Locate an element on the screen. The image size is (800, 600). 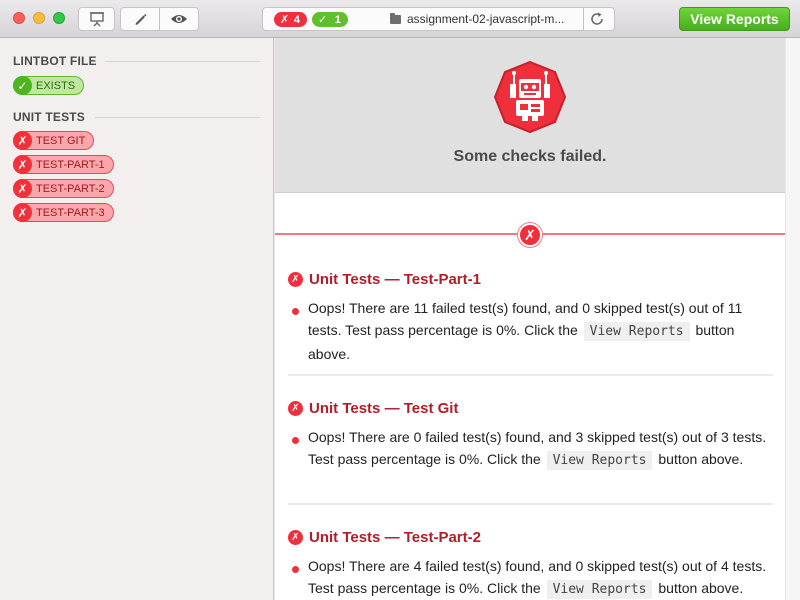
check-item-test-part-1: ✗ TEST-PART-1 is located at coordinates (63, 164).